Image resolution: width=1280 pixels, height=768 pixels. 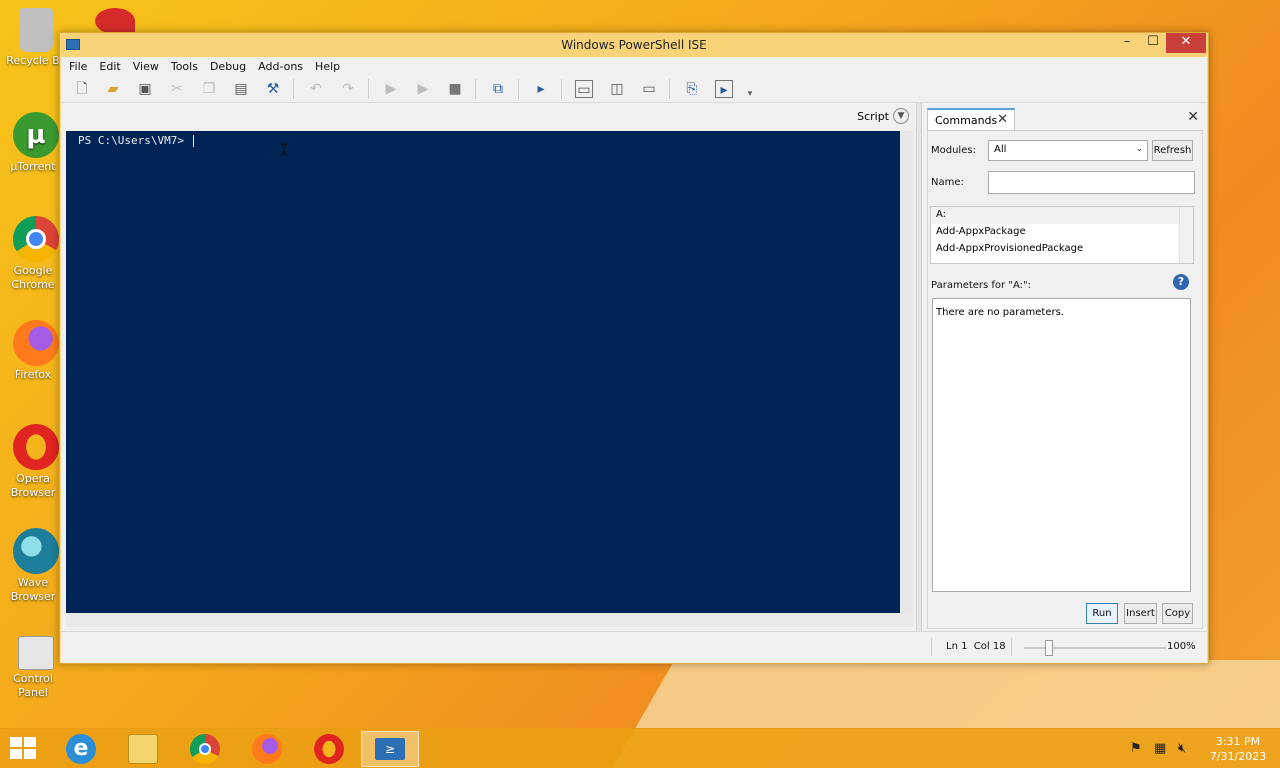 What do you see at coordinates (953, 150) in the screenshot?
I see `modules-label: Modules:` at bounding box center [953, 150].